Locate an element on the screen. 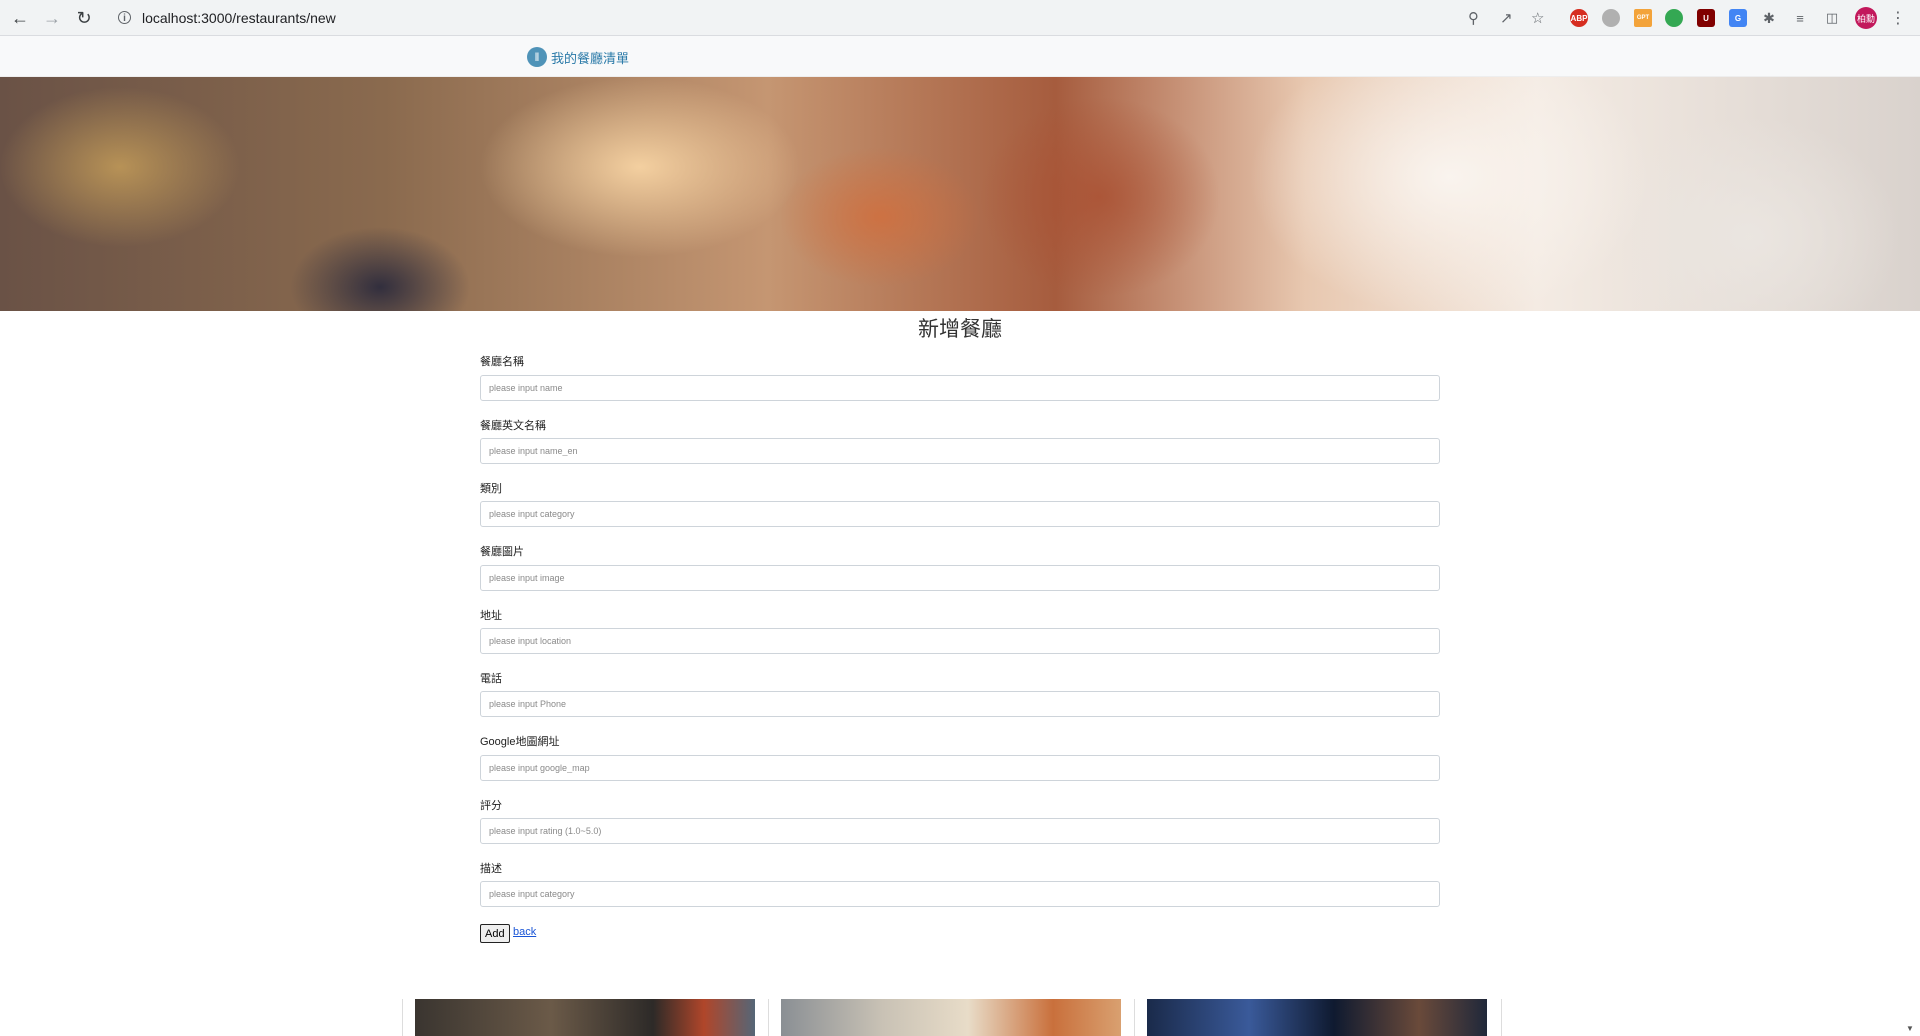 The image size is (1920, 1036). label-name-en: 餐廳英文名稱 is located at coordinates (513, 426).